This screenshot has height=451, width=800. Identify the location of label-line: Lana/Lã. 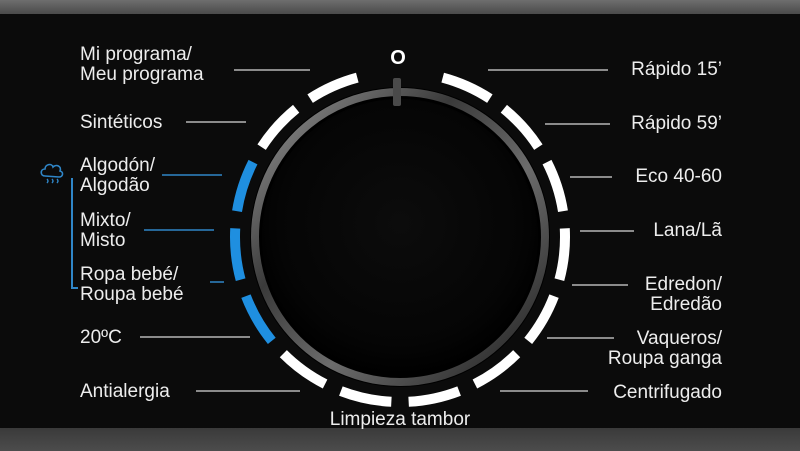
(687, 230).